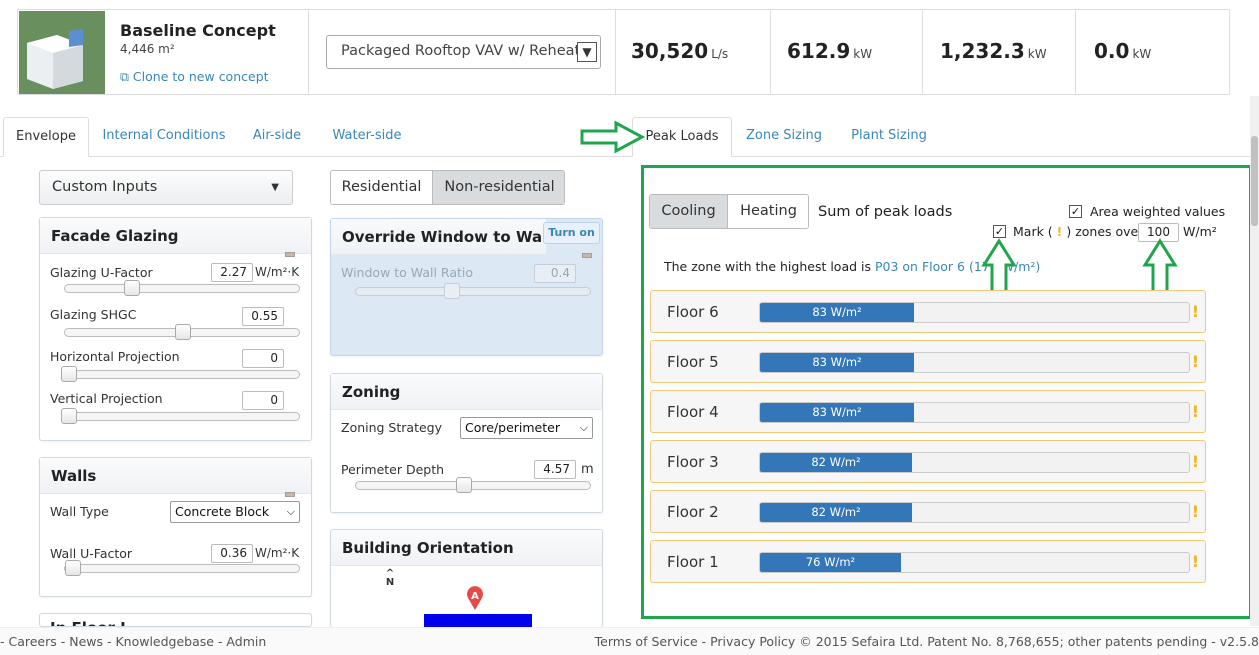 The height and width of the screenshot is (655, 1259). I want to click on shgc-slider-handle, so click(183, 332).